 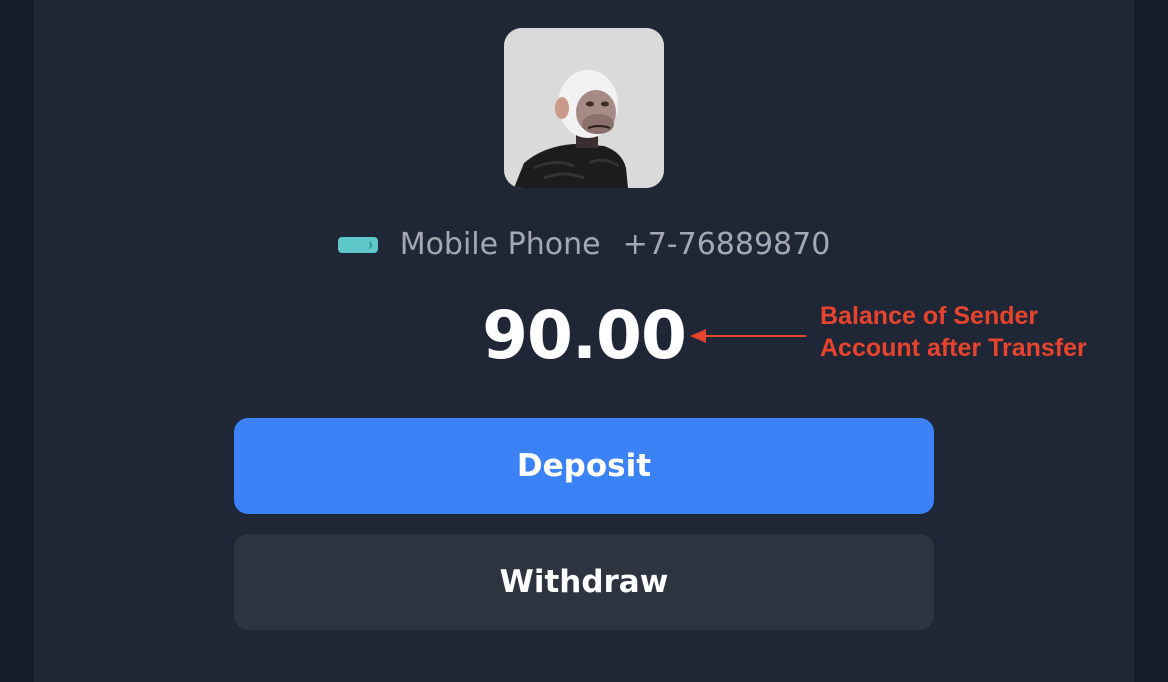 What do you see at coordinates (726, 244) in the screenshot?
I see `phone-number: +7-76889870` at bounding box center [726, 244].